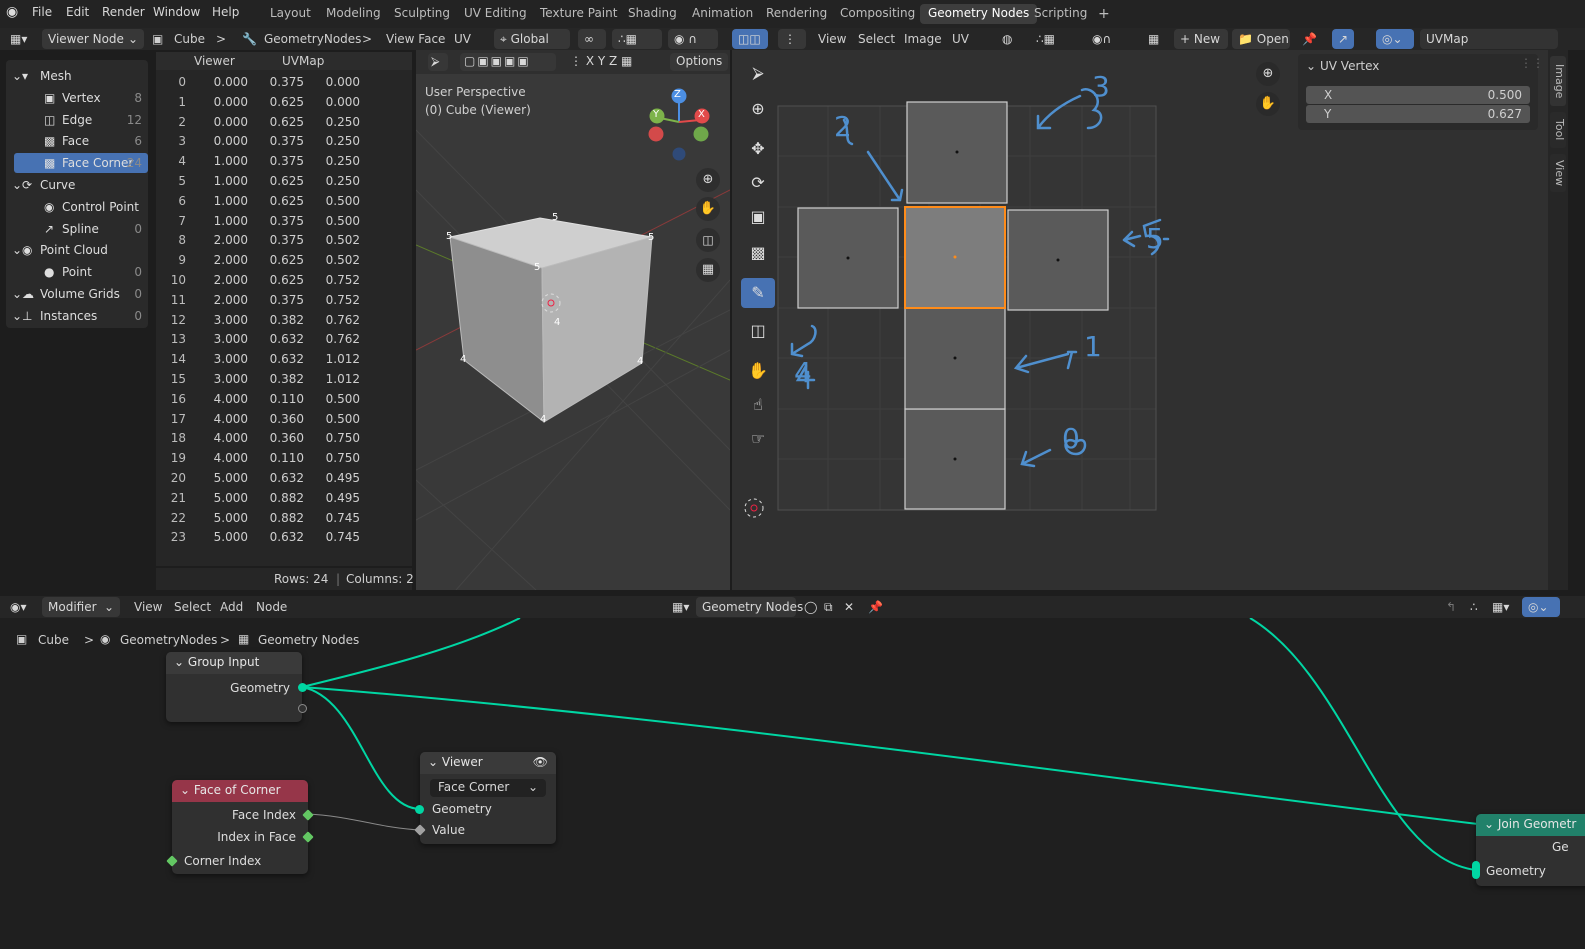  I want to click on viewer-node: ⌄ Viewer 👁 Face Corner ⌄ Geometry Value, so click(485, 798).